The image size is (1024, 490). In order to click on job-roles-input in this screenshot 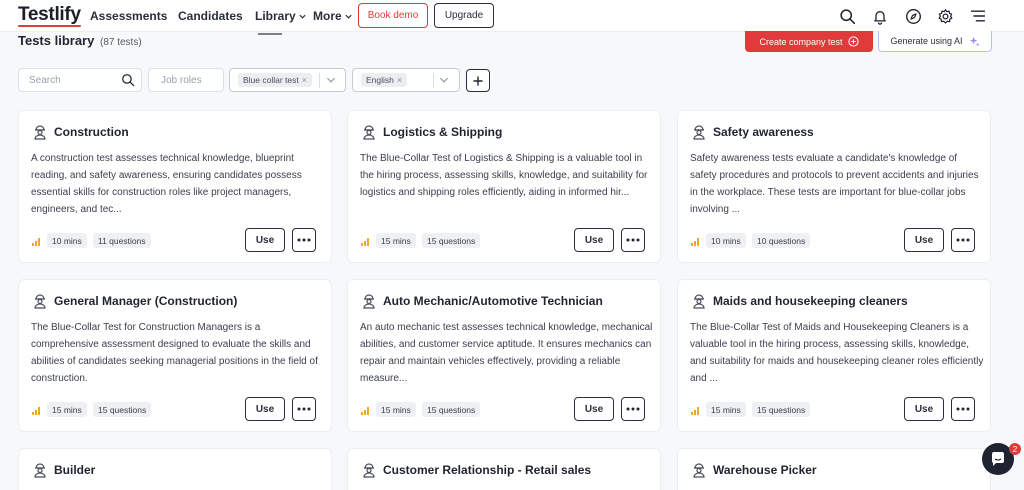, I will do `click(191, 80)`.